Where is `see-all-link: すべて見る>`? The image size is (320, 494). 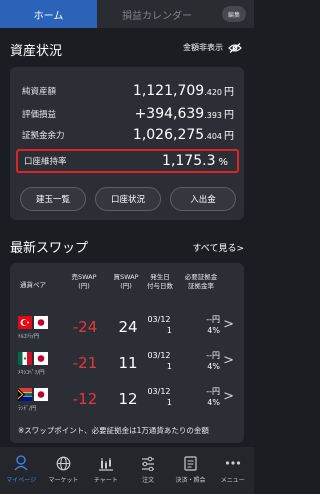
see-all-link: すべて見る> is located at coordinates (218, 247).